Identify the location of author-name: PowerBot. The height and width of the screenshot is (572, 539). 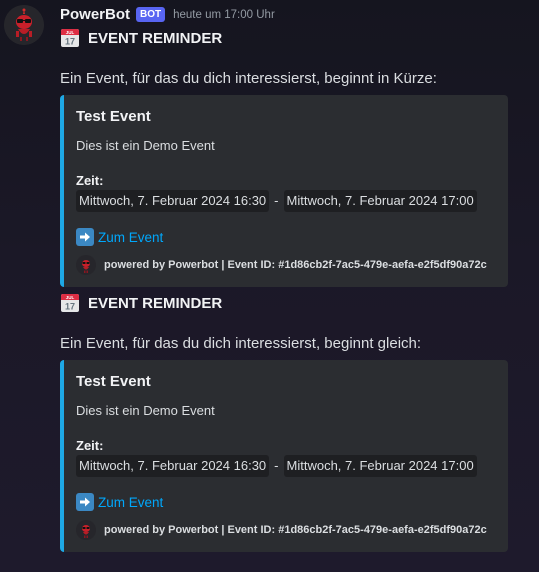
(95, 14).